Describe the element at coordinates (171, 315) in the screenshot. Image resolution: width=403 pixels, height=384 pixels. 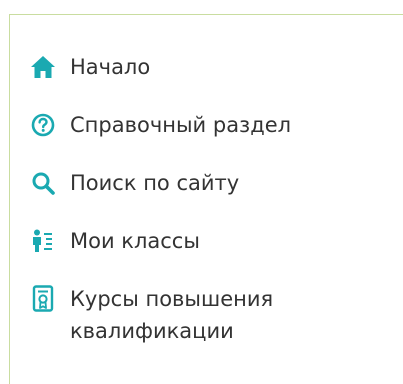
I see `menu-item-label-multiline: Курсы повышения квалификации` at that location.